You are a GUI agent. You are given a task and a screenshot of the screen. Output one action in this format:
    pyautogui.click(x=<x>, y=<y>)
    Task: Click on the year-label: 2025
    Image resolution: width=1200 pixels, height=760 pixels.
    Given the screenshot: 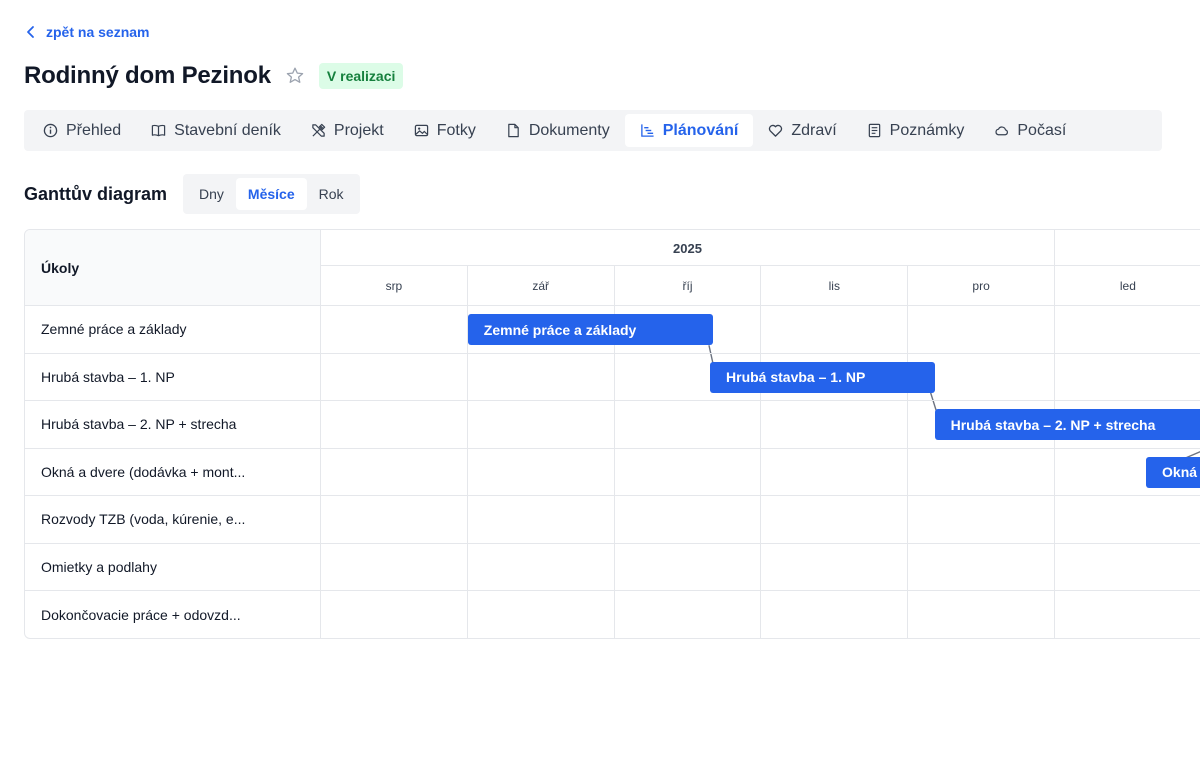 What is the action you would take?
    pyautogui.click(x=688, y=248)
    